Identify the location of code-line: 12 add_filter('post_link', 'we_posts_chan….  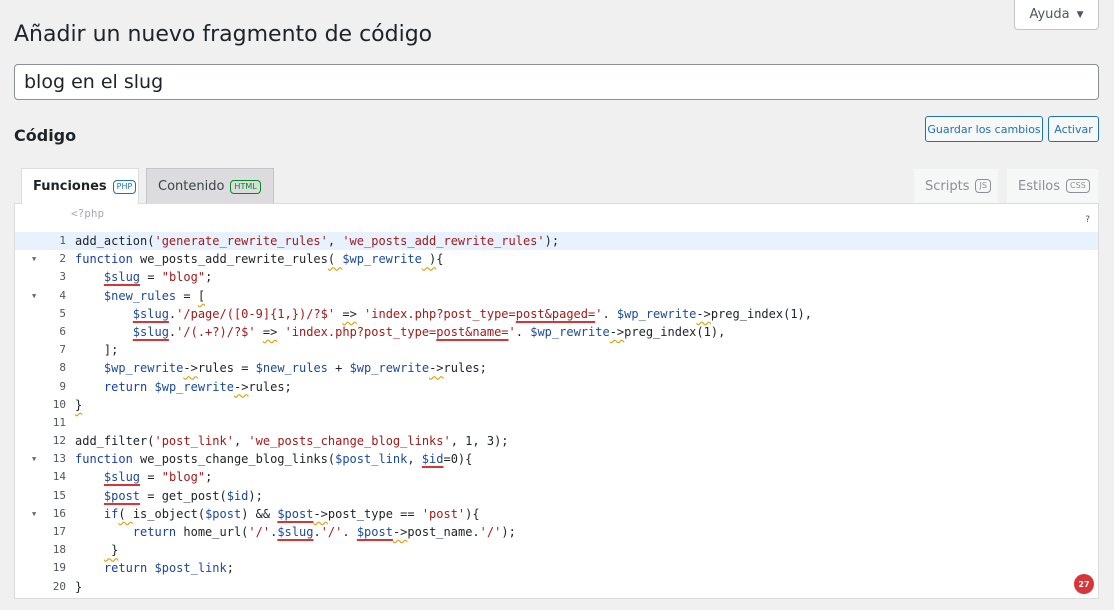
(556, 441).